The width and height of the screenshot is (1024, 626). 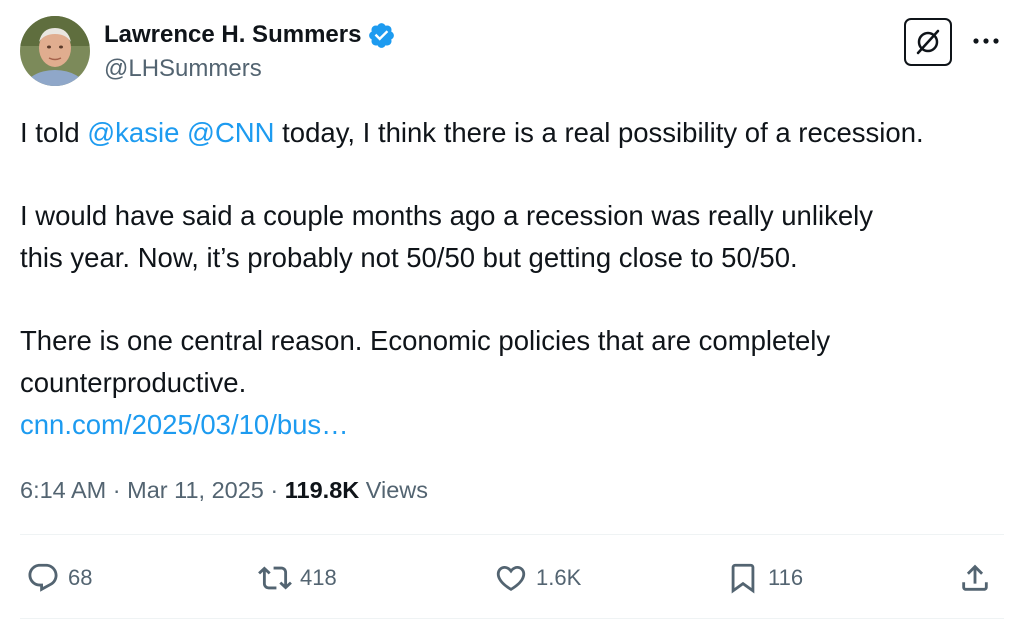 What do you see at coordinates (743, 578) in the screenshot?
I see `bookmark-icon` at bounding box center [743, 578].